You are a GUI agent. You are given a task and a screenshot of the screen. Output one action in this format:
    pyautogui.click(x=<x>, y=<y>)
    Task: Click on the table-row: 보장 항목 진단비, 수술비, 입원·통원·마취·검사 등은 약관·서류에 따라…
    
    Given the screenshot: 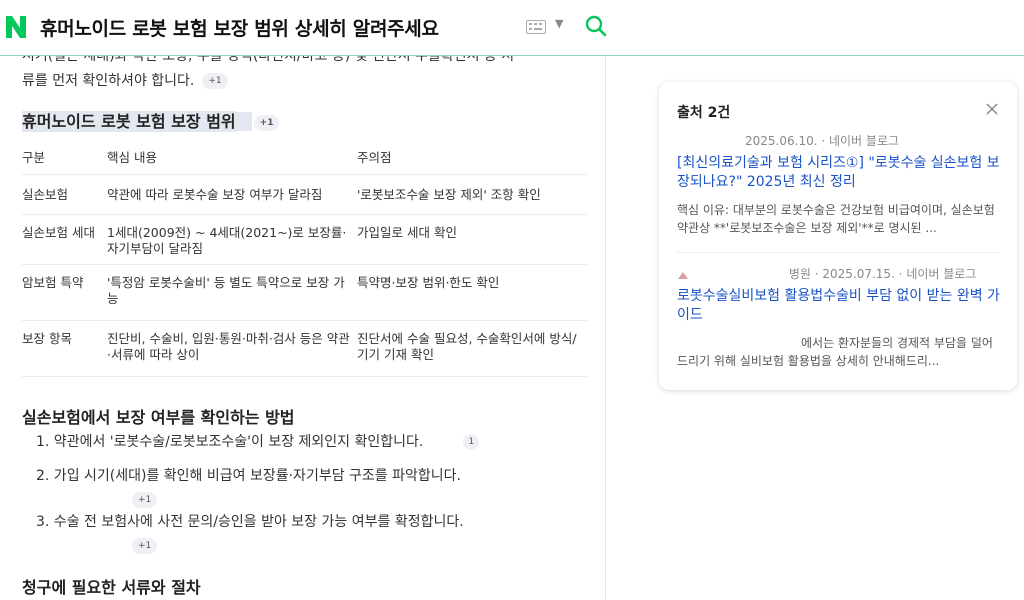 What is the action you would take?
    pyautogui.click(x=304, y=348)
    